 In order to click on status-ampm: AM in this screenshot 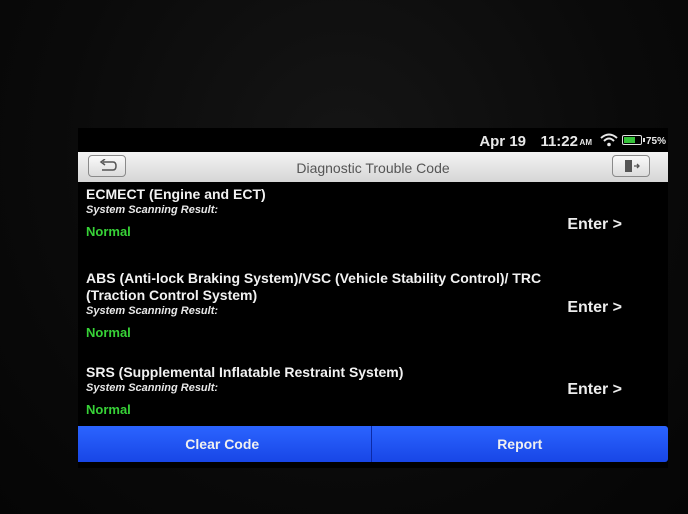, I will do `click(585, 142)`.